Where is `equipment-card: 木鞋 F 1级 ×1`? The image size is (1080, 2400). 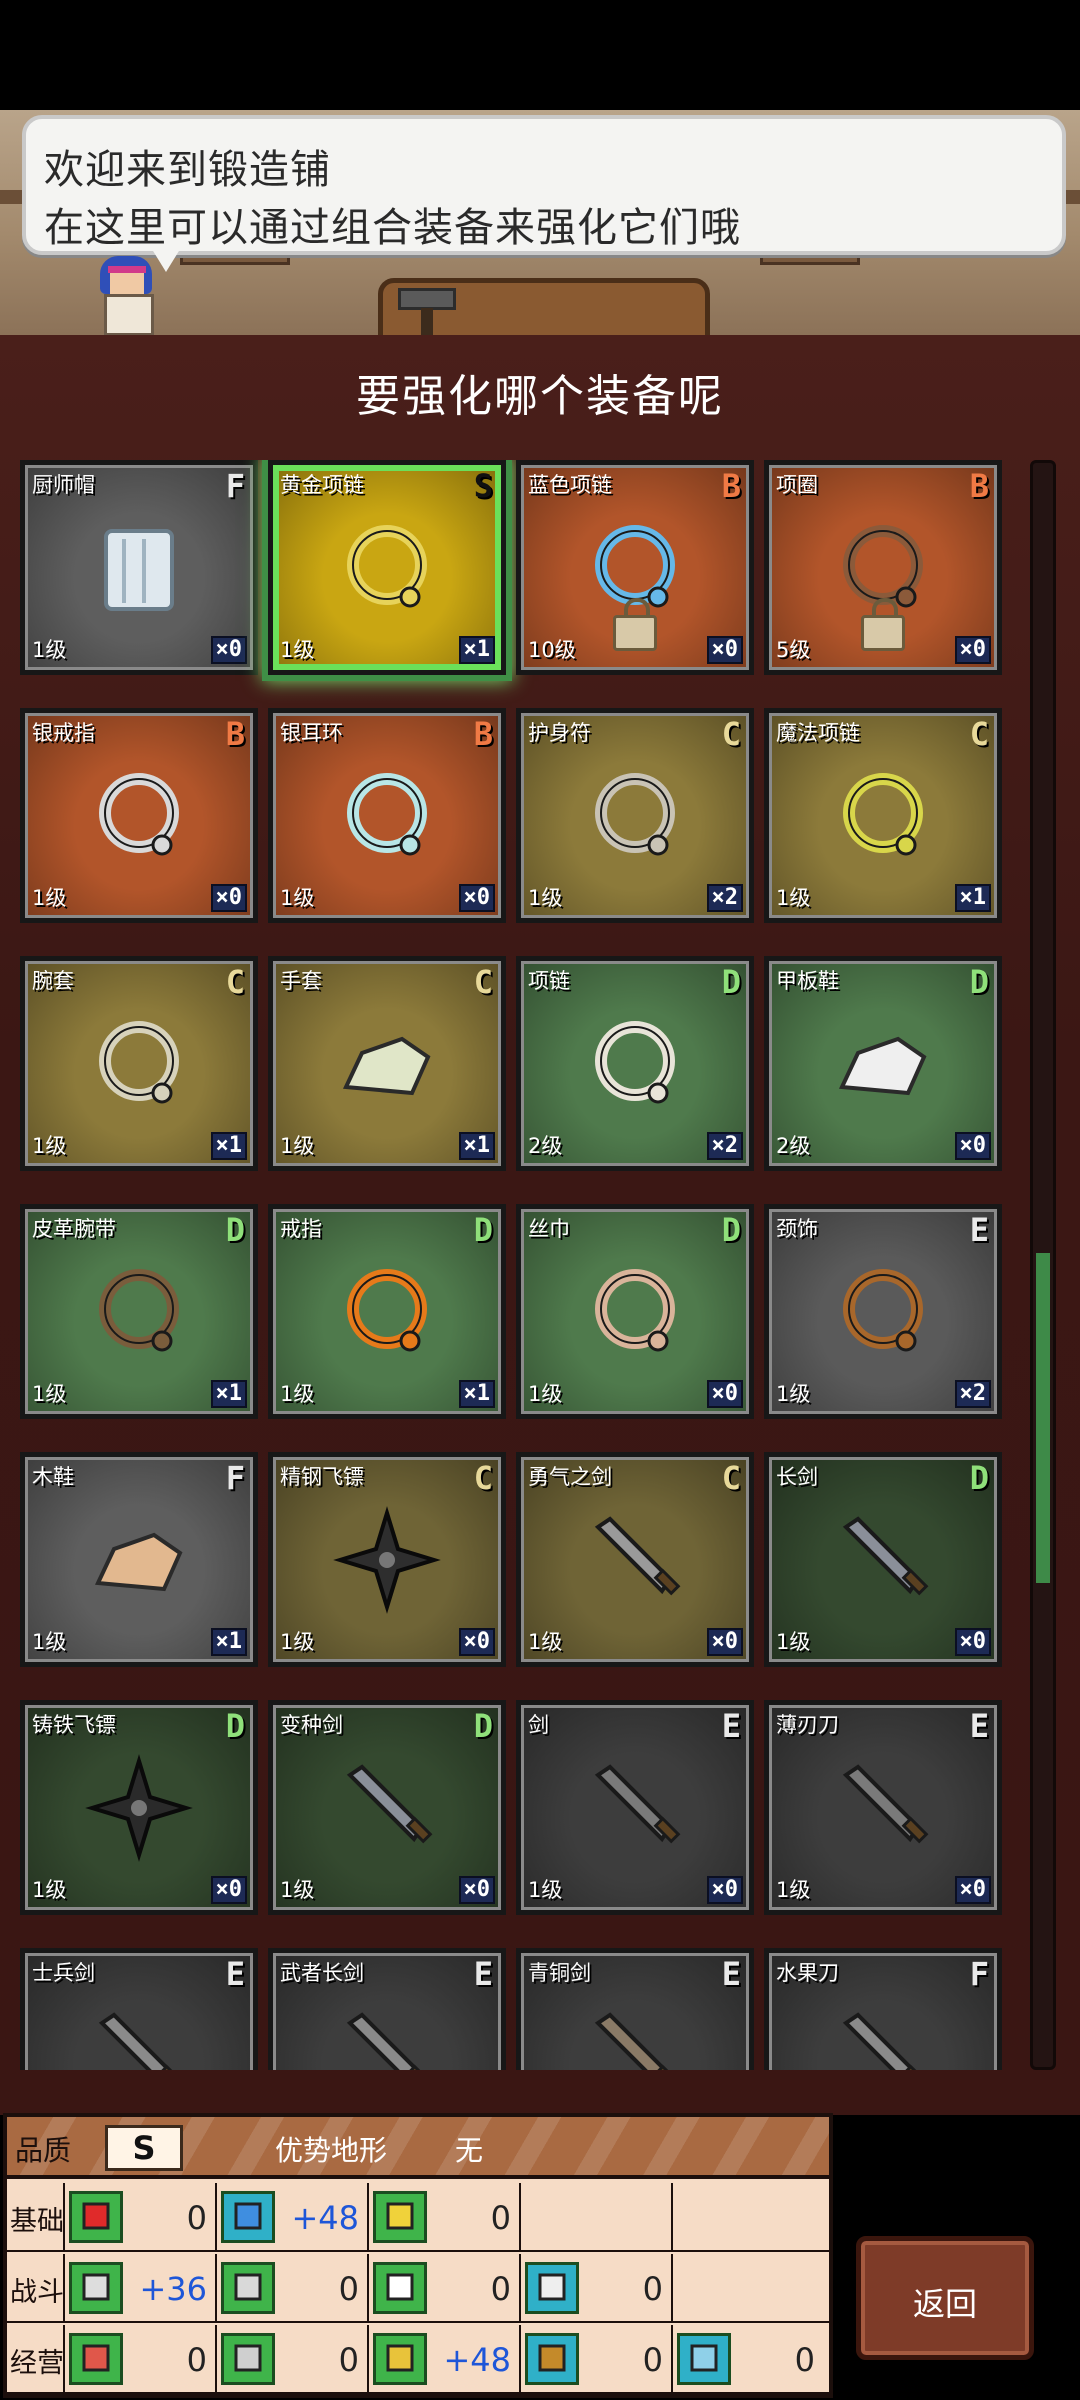
equipment-card: 木鞋 F 1级 ×1 is located at coordinates (139, 1559).